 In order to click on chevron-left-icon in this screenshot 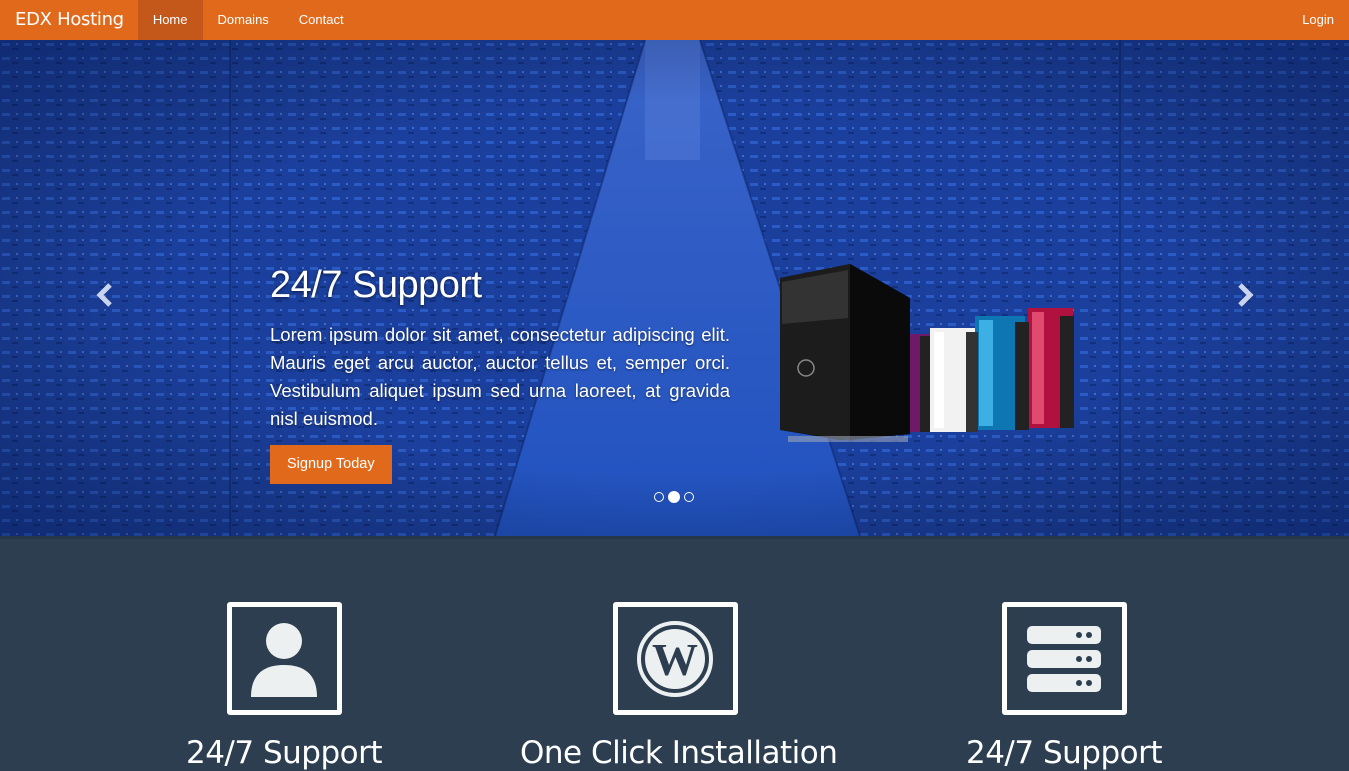, I will do `click(104, 295)`.